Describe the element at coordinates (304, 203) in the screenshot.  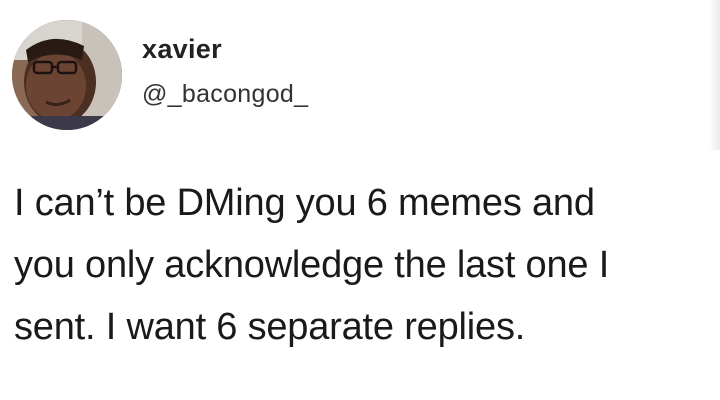
I see `tweet-line: I can’t be DMing you 6 memes and` at that location.